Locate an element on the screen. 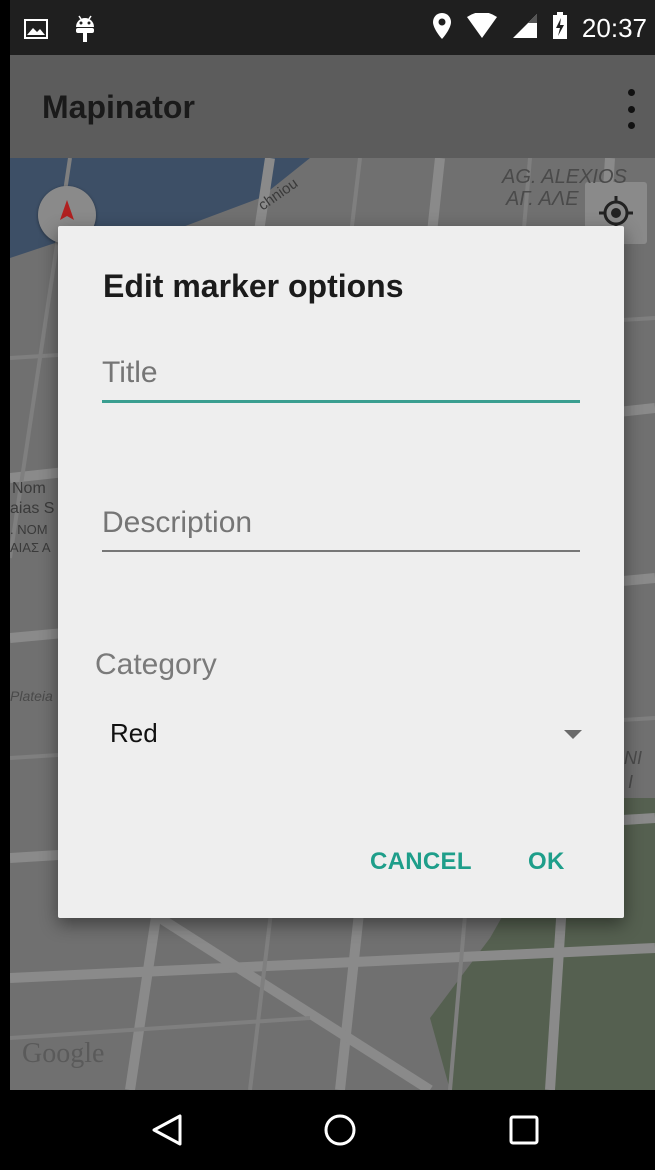 The image size is (655, 1170). description-underline is located at coordinates (341, 551).